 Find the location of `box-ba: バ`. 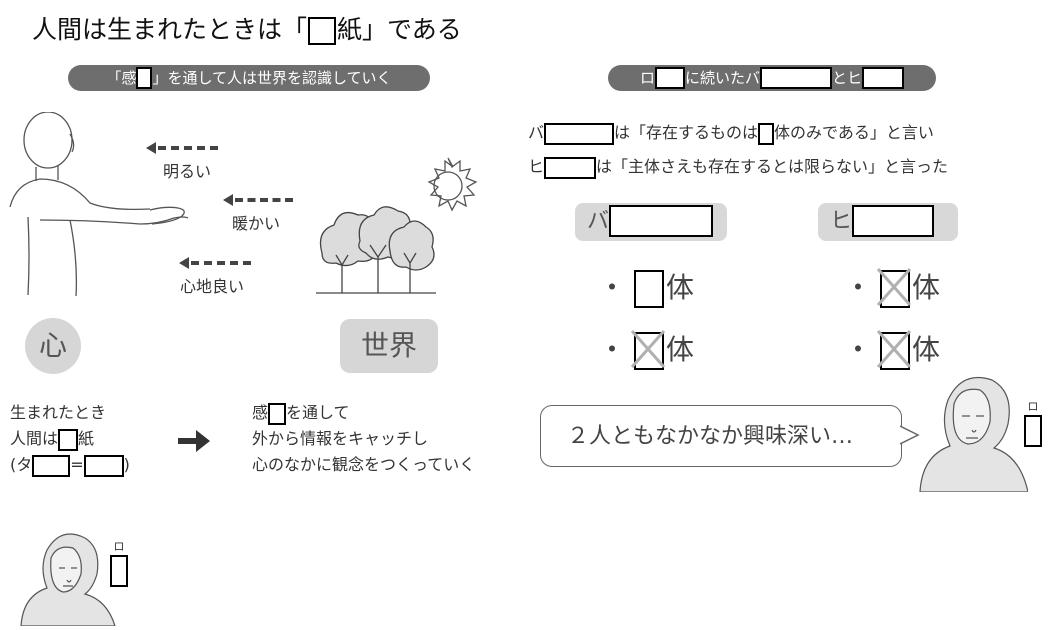

box-ba: バ is located at coordinates (651, 222).